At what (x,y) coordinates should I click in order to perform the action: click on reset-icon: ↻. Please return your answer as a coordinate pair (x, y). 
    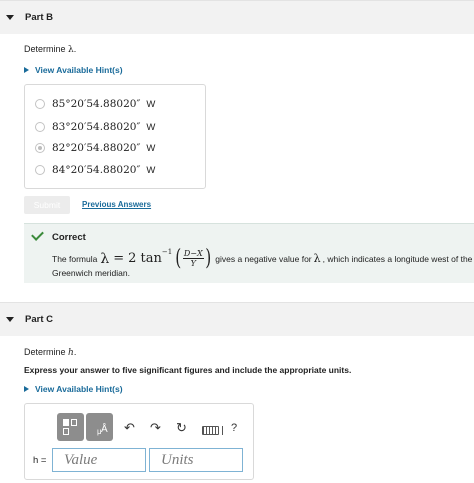
    Looking at the image, I should click on (181, 428).